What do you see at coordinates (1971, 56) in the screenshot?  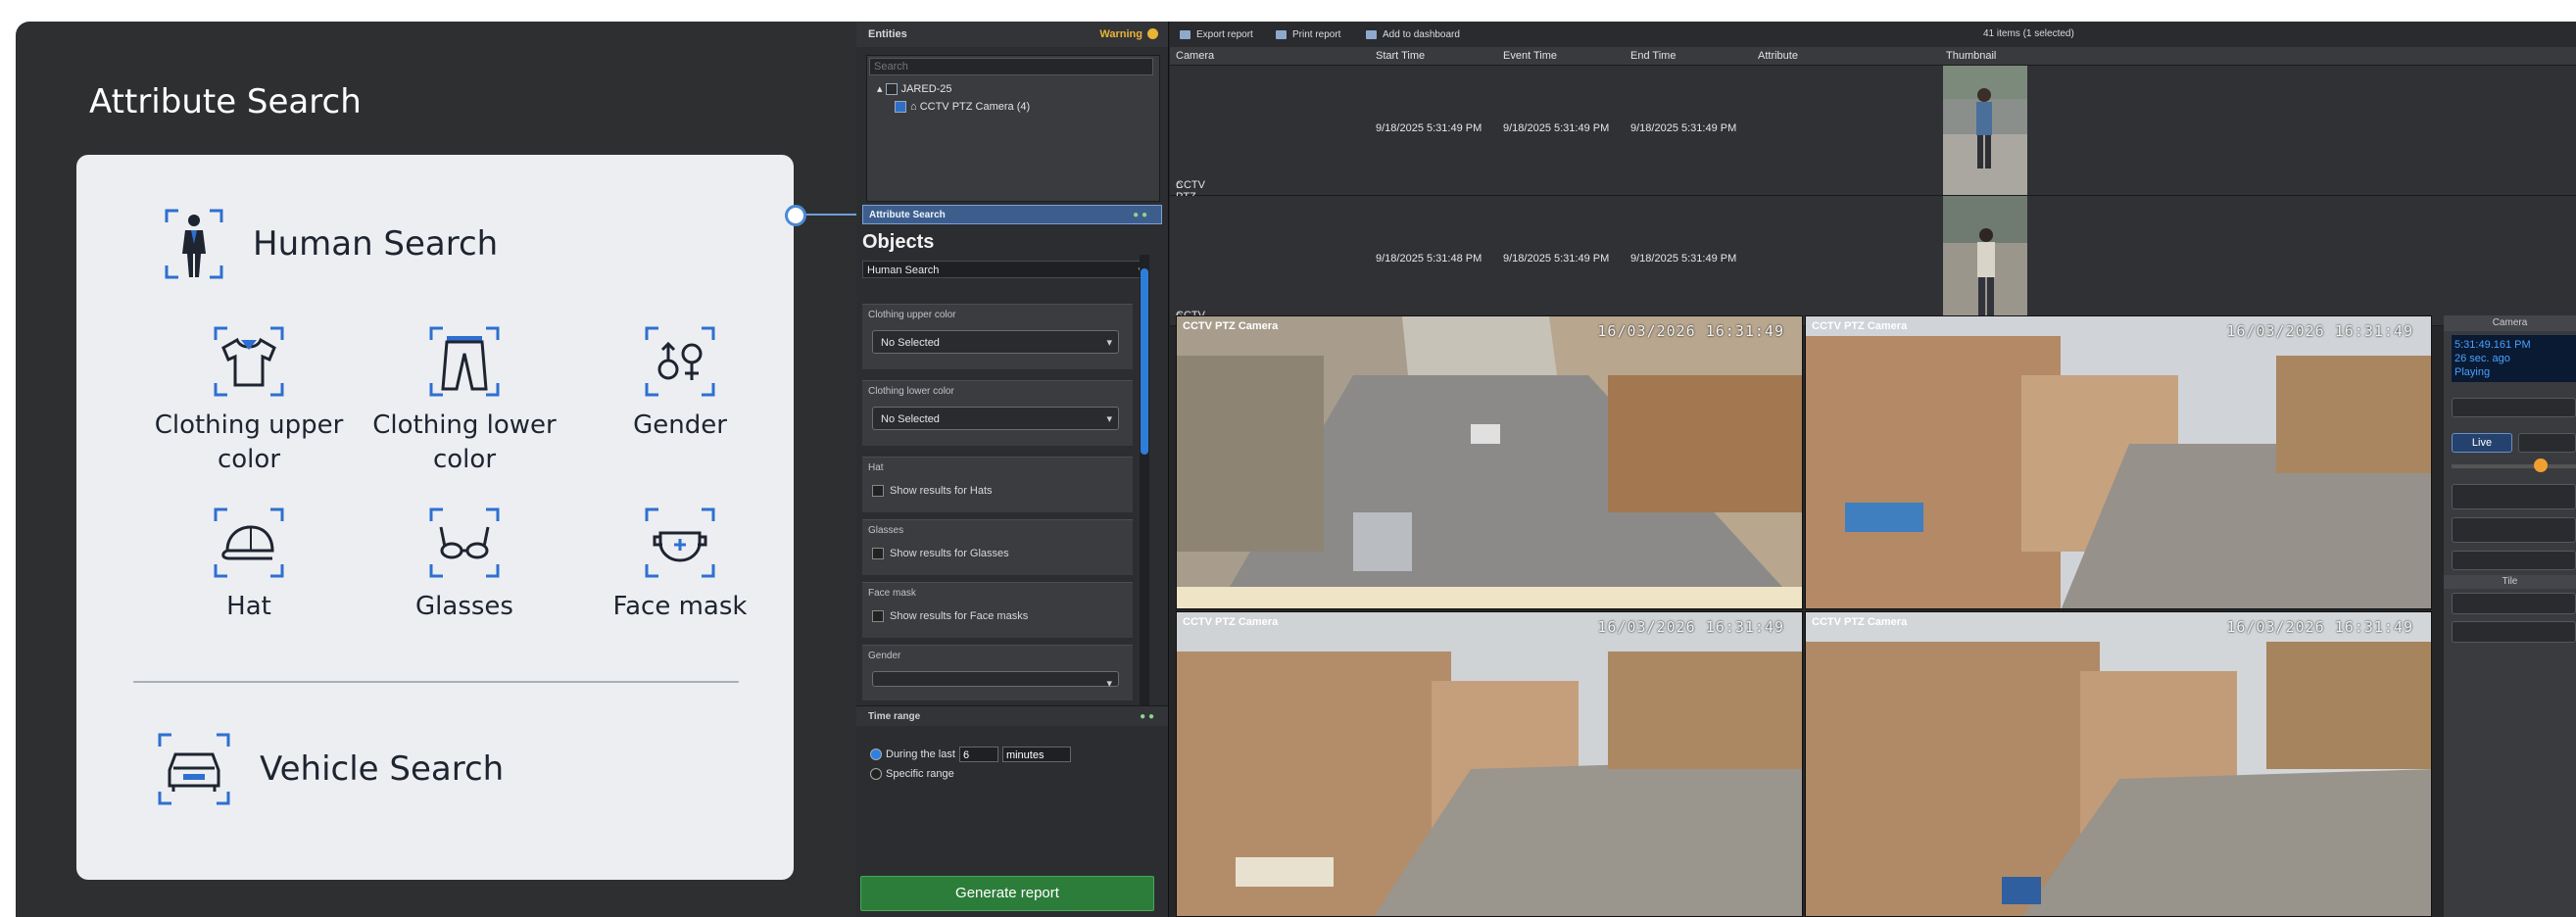 I see `col-thumbnail: Thumbnail` at bounding box center [1971, 56].